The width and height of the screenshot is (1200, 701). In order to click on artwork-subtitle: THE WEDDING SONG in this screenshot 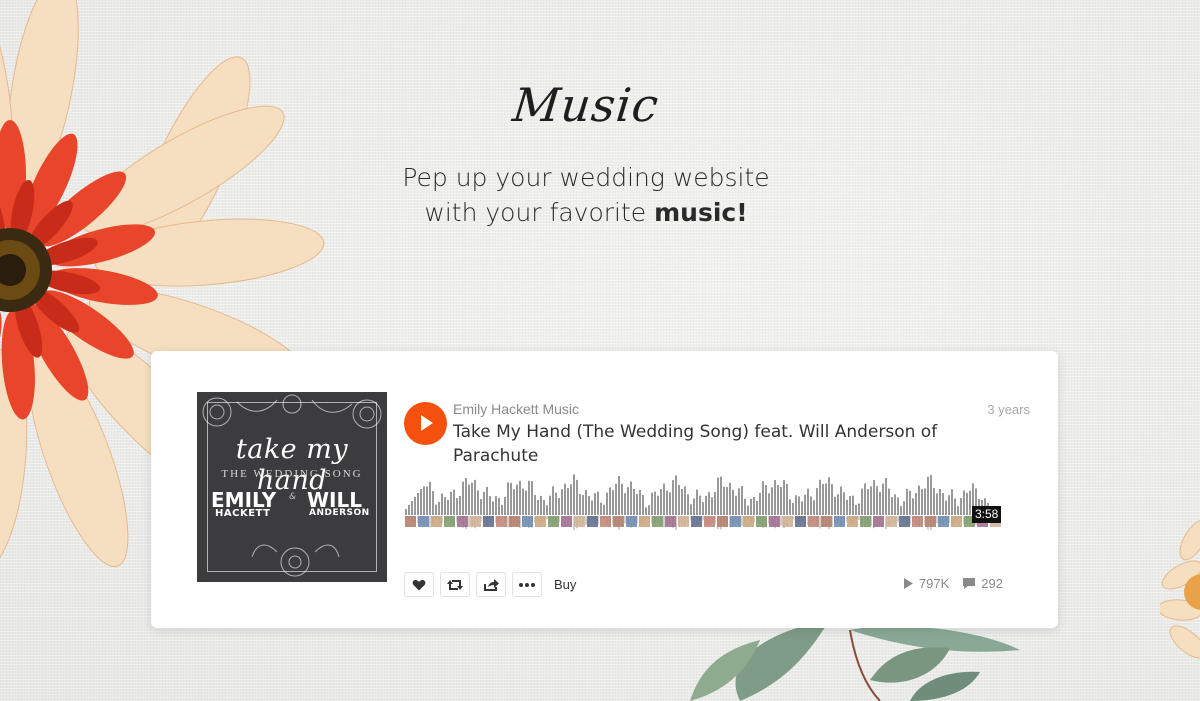, I will do `click(292, 474)`.